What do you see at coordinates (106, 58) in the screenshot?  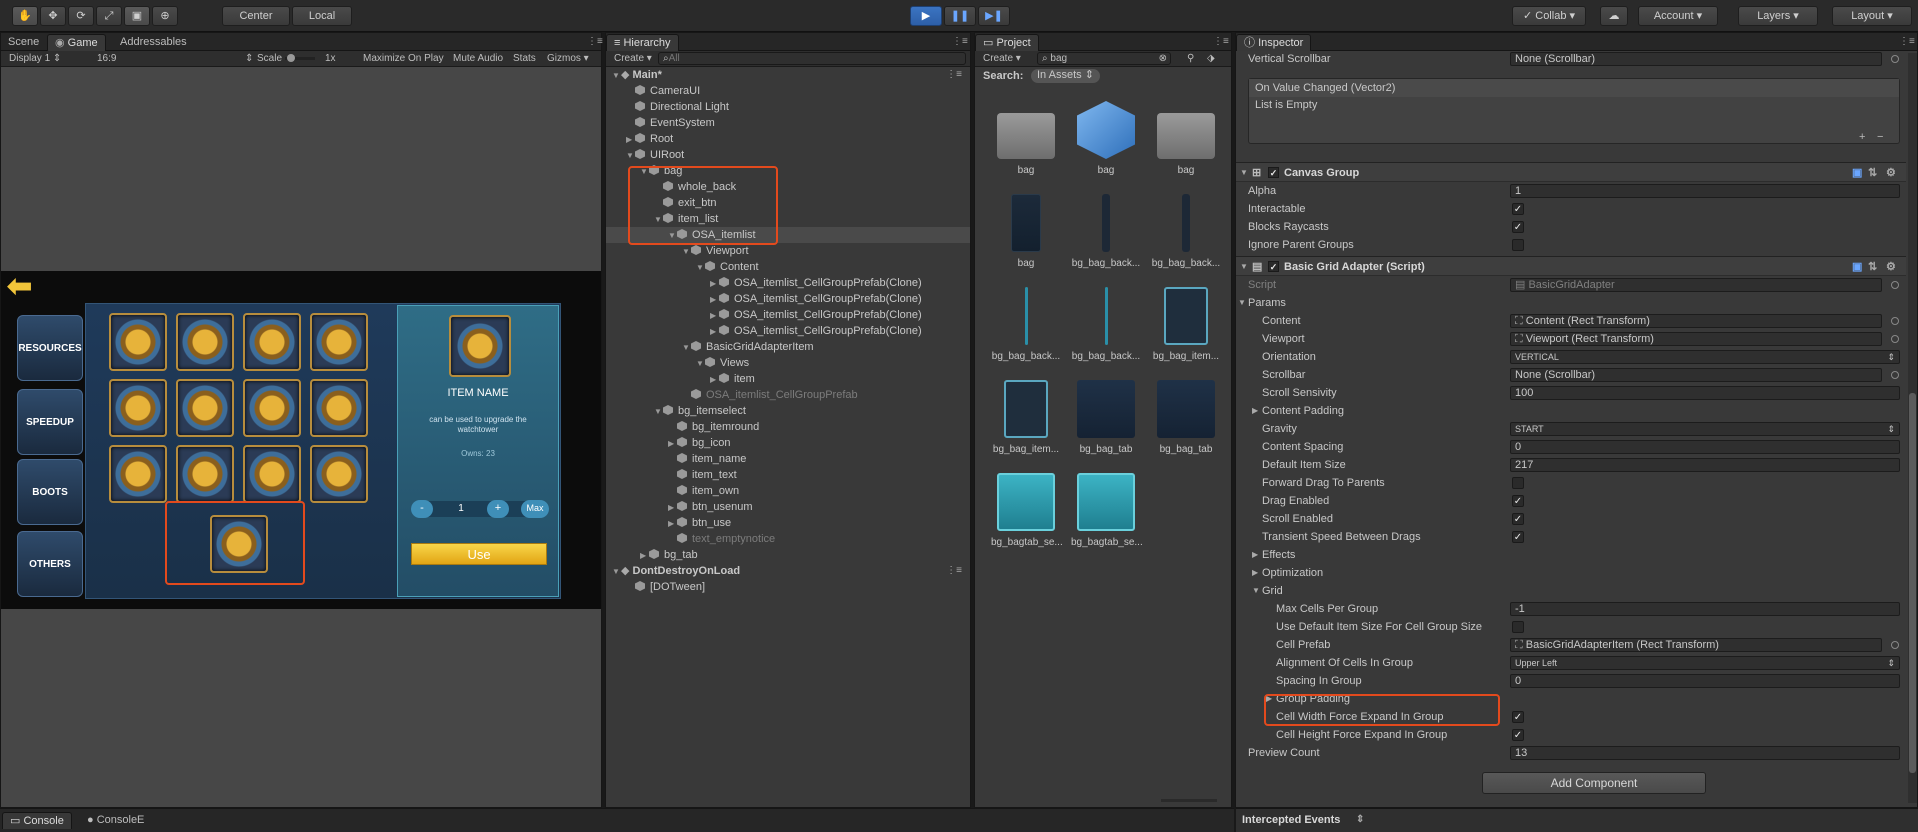 I see `aspect-dropdown: 16:9` at bounding box center [106, 58].